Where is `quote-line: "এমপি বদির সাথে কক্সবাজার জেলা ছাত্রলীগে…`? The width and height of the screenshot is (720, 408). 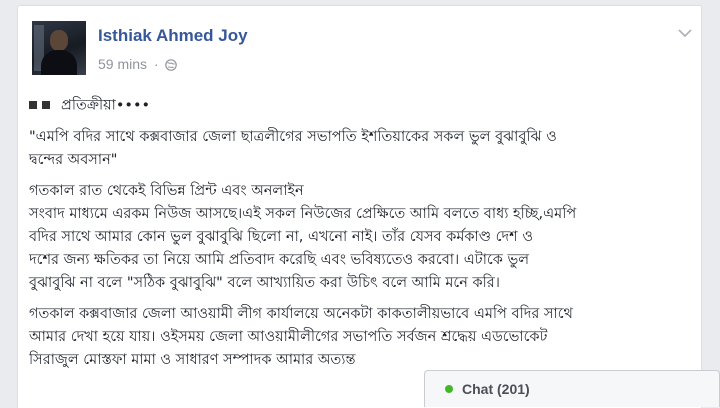 quote-line: "এমপি বদির সাথে কক্সবাজার জেলা ছাত্রলীগে… is located at coordinates (293, 136).